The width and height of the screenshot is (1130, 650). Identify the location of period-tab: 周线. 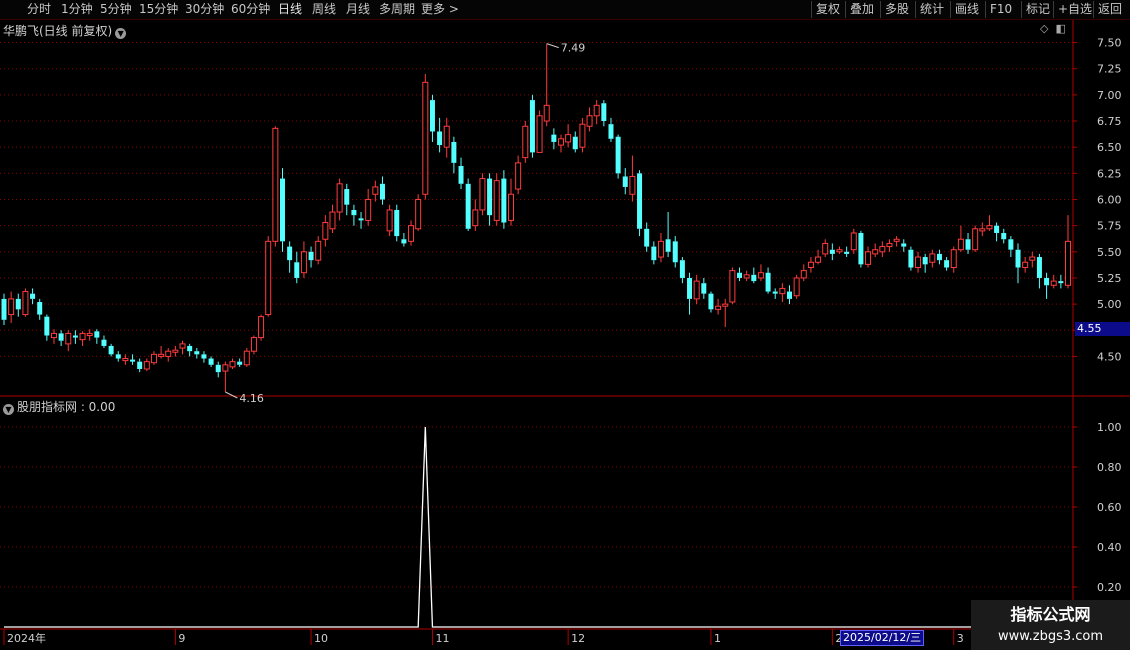
(324, 9).